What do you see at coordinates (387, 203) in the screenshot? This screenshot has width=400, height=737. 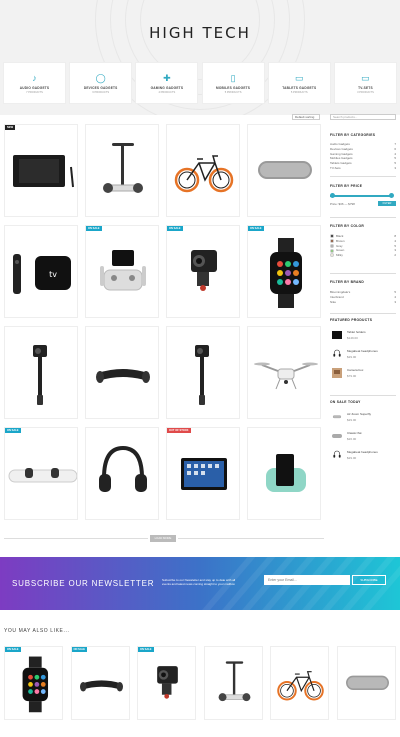 I see `filter-price-button: FILTER` at bounding box center [387, 203].